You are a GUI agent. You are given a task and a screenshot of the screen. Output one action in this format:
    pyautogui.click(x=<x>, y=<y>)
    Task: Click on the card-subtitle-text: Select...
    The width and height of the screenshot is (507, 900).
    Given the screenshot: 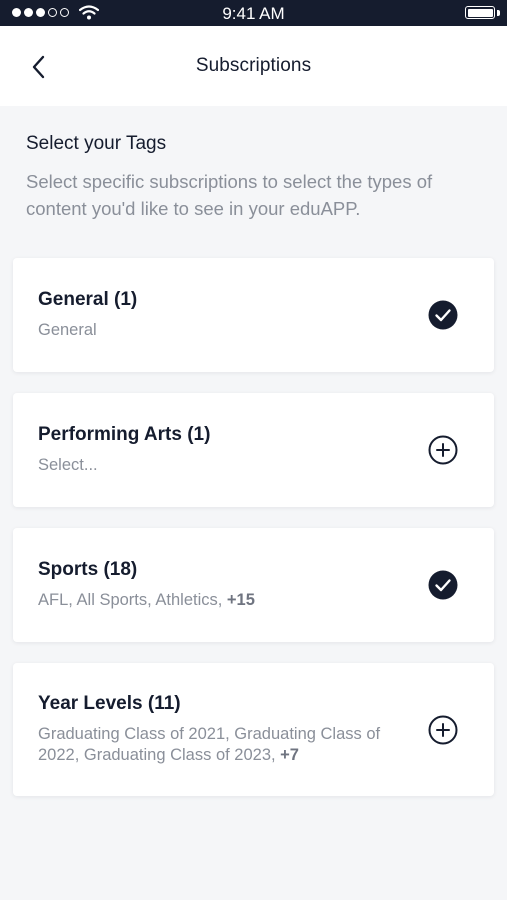 What is the action you would take?
    pyautogui.click(x=68, y=465)
    